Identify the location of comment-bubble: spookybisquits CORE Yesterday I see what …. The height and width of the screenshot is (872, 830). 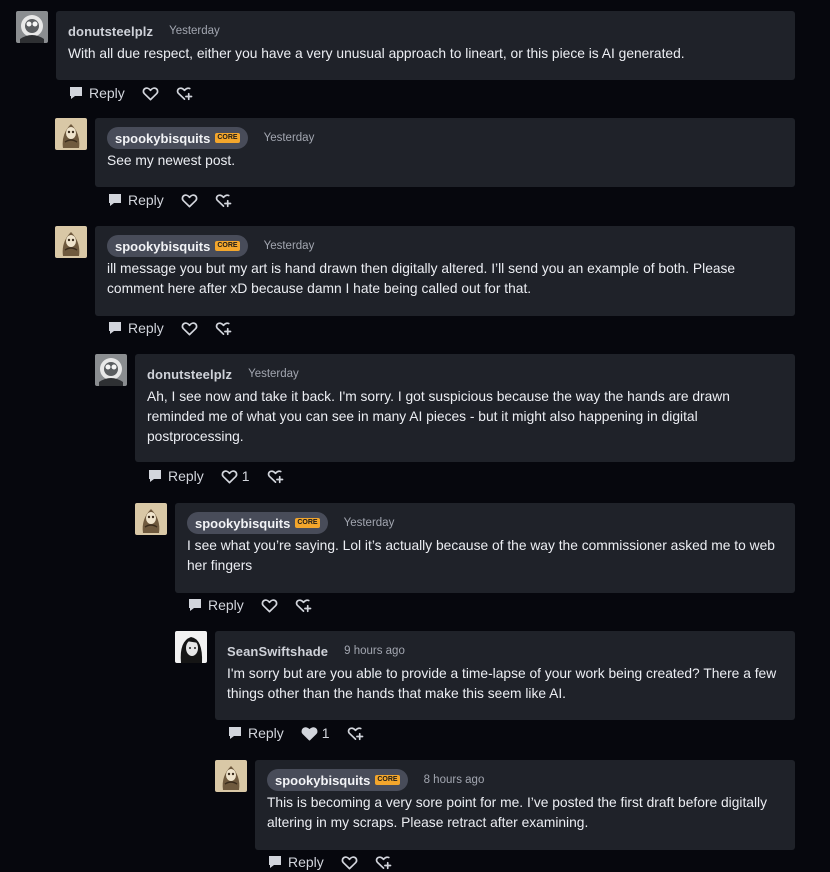
(485, 548).